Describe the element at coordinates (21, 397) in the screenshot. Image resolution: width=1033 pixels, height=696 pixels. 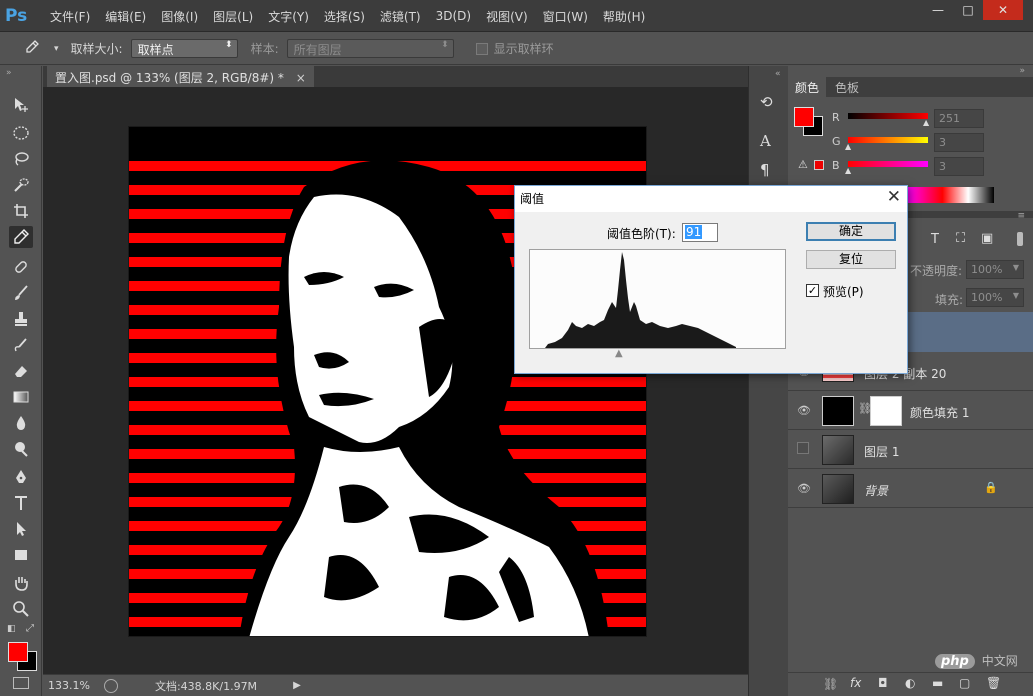
I see `gradient-tool-icon` at that location.